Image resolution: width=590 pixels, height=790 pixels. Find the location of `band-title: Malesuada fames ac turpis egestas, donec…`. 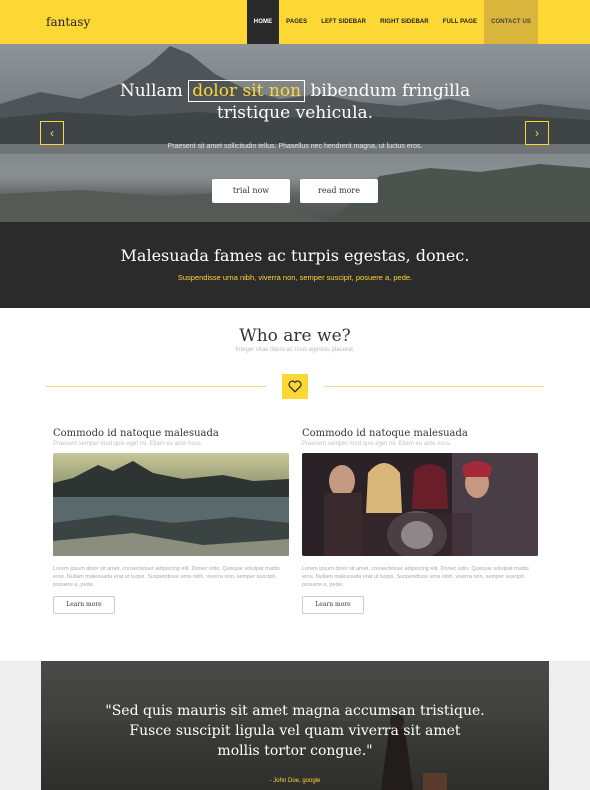

band-title: Malesuada fames ac turpis egestas, donec… is located at coordinates (295, 255).